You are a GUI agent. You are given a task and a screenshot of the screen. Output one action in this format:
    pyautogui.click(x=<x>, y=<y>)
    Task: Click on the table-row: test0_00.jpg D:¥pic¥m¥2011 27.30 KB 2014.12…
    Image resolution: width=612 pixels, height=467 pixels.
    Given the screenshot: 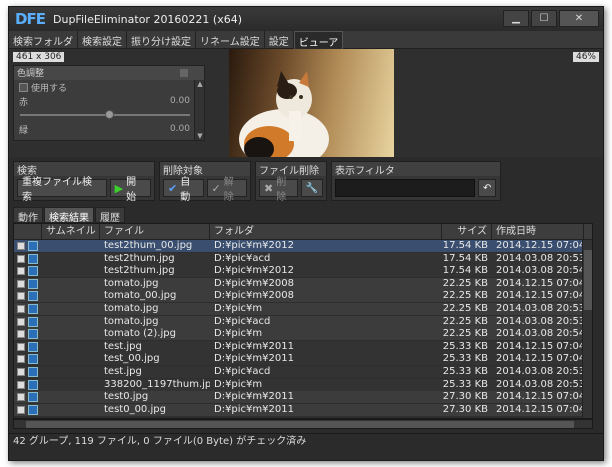 What is the action you would take?
    pyautogui.click(x=299, y=409)
    